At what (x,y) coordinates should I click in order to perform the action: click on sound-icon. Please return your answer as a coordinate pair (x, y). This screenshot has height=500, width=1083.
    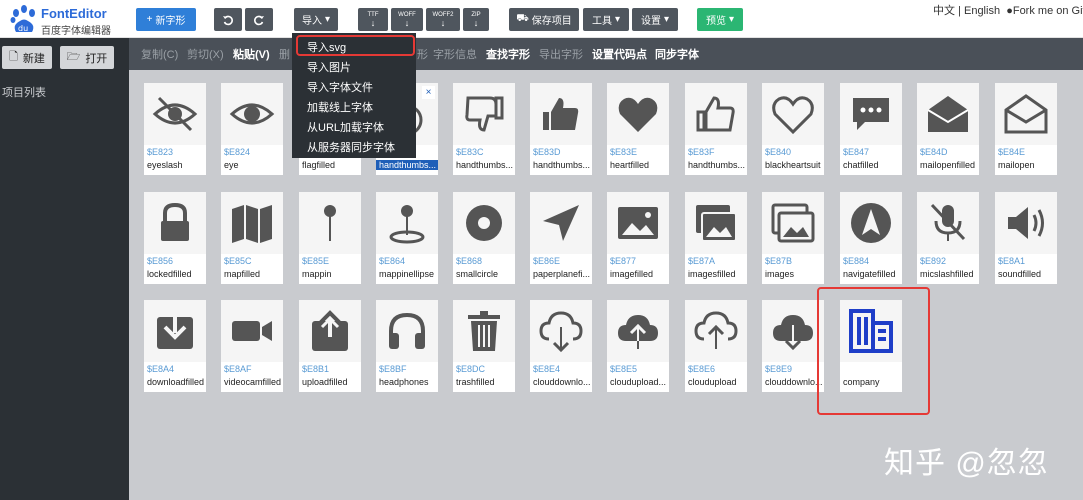
    Looking at the image, I should click on (1026, 223).